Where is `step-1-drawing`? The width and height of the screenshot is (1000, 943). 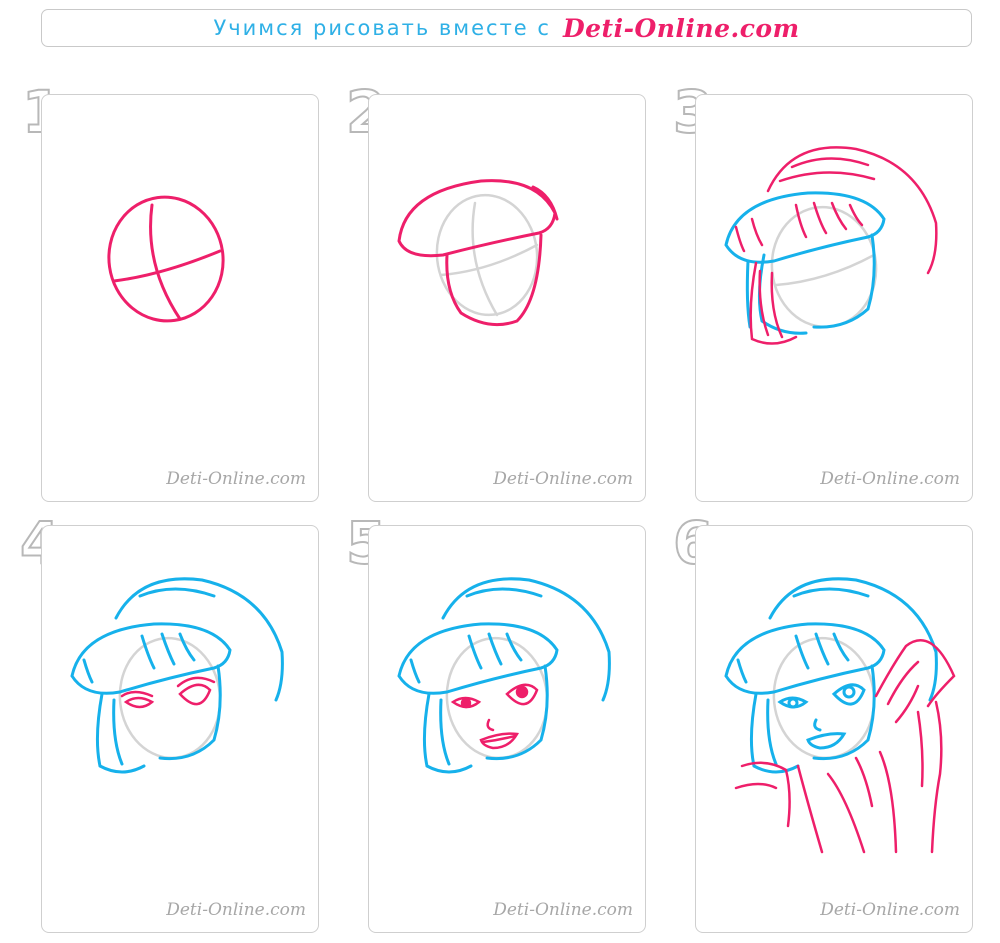
step-1-drawing is located at coordinates (166, 259).